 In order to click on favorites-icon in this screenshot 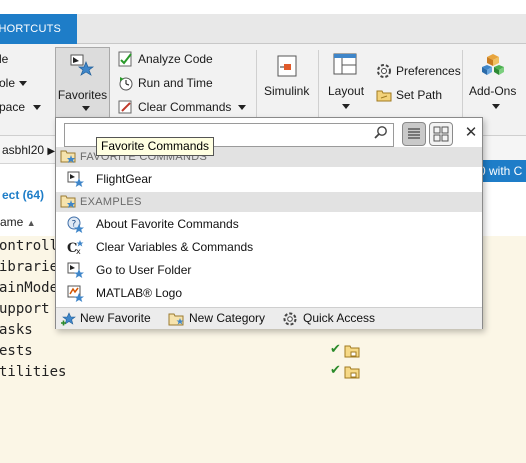, I will do `click(82, 65)`.